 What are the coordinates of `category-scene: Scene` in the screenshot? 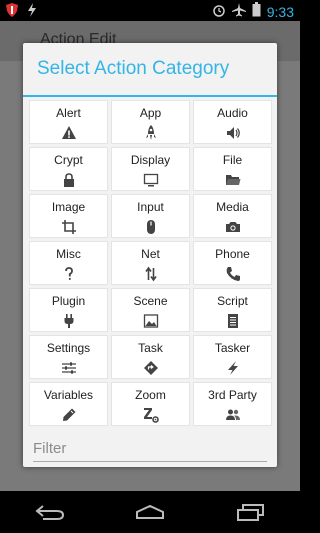 It's located at (150, 310).